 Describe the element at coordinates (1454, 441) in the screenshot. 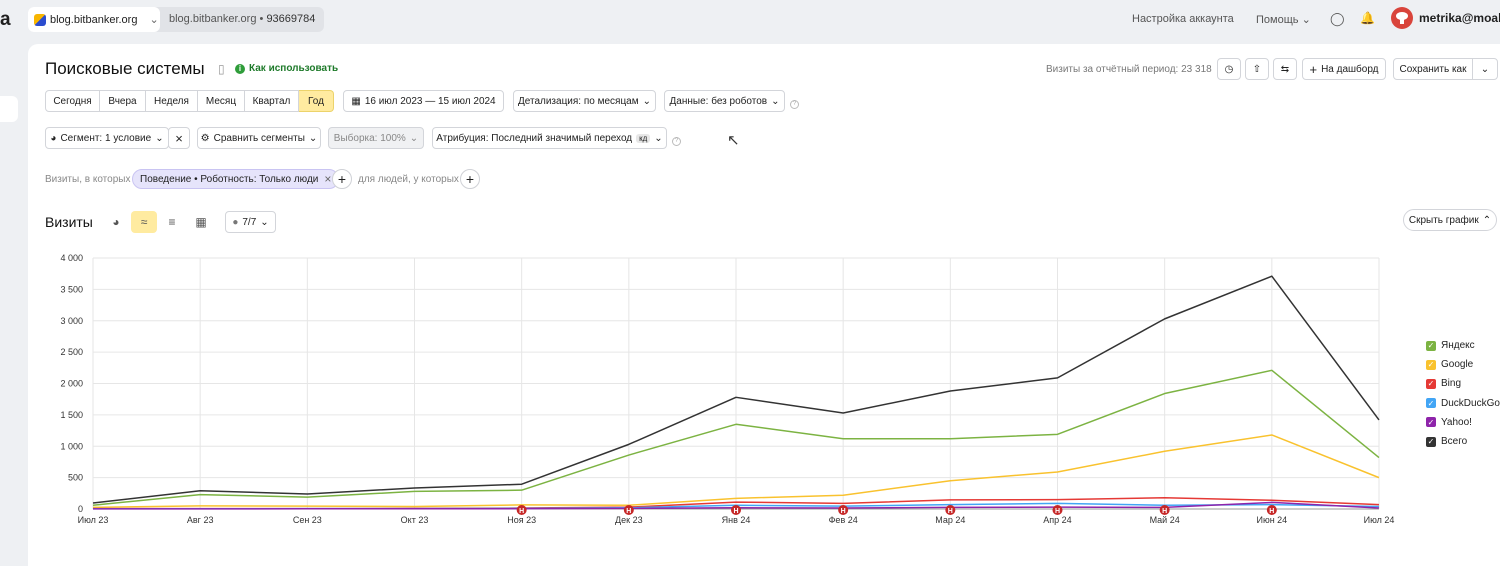

I see `legend-label: Всего` at that location.